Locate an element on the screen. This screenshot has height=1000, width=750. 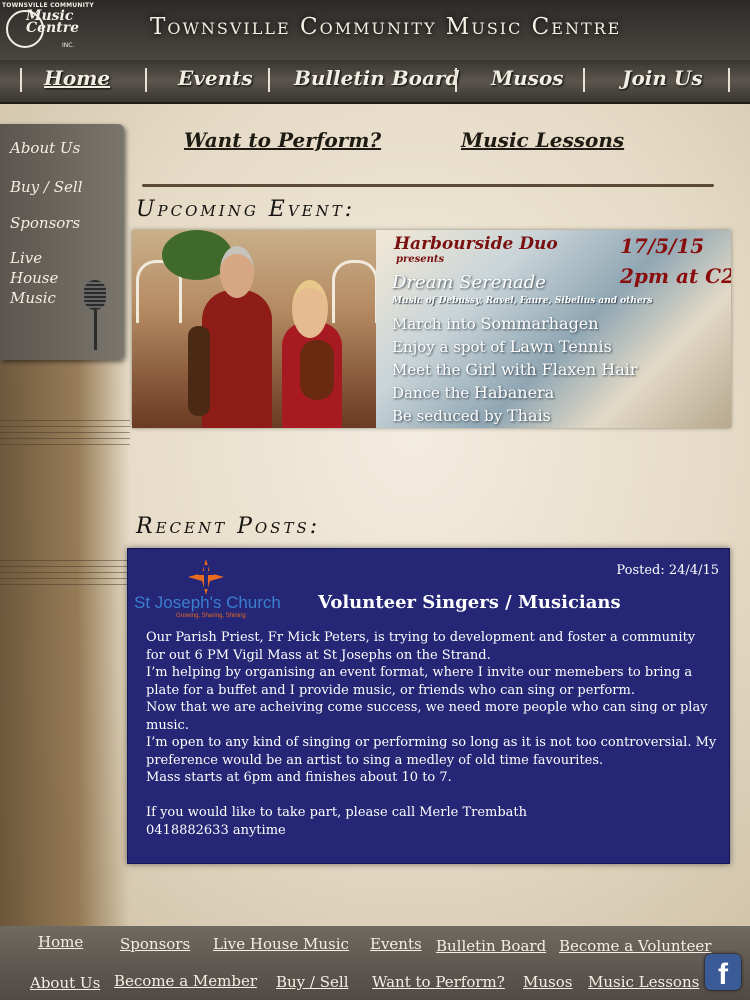
event-program-line: Dance the Habanera is located at coordinates (473, 392).